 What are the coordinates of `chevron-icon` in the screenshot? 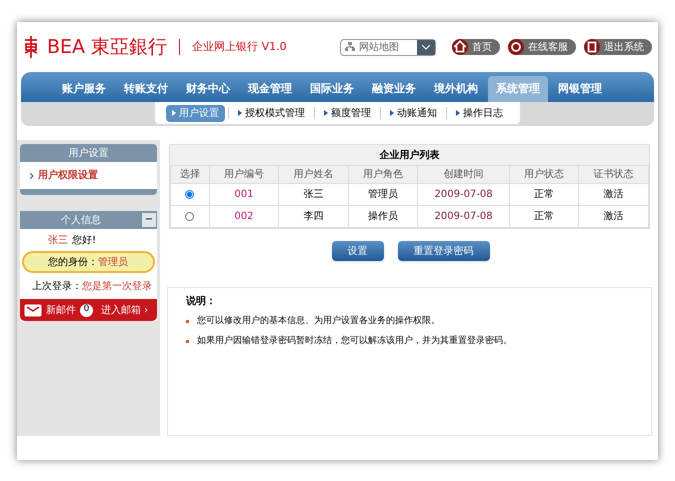 It's located at (32, 175).